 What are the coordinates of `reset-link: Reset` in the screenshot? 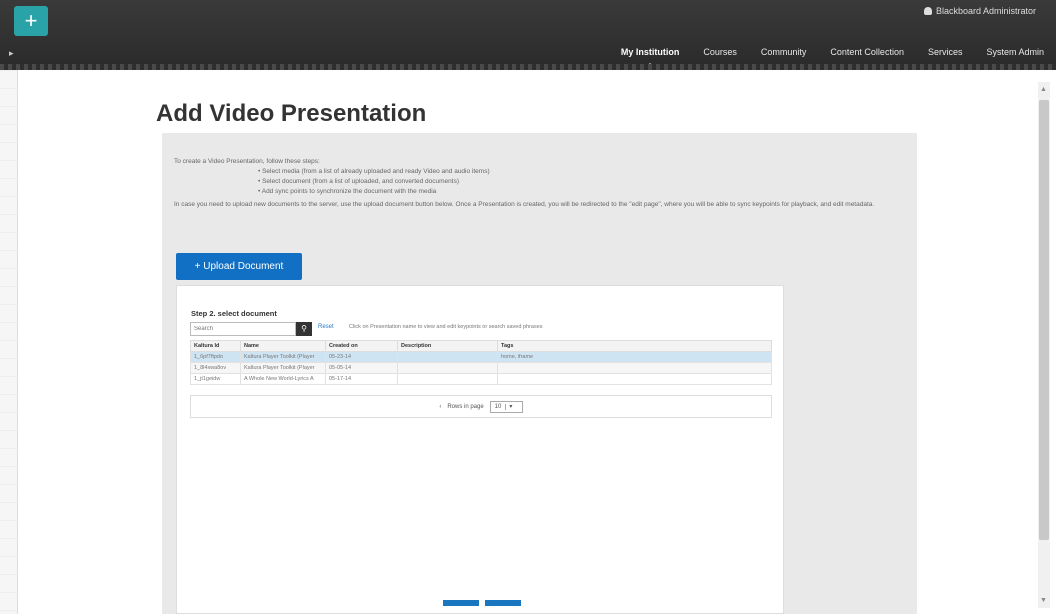 It's located at (326, 327).